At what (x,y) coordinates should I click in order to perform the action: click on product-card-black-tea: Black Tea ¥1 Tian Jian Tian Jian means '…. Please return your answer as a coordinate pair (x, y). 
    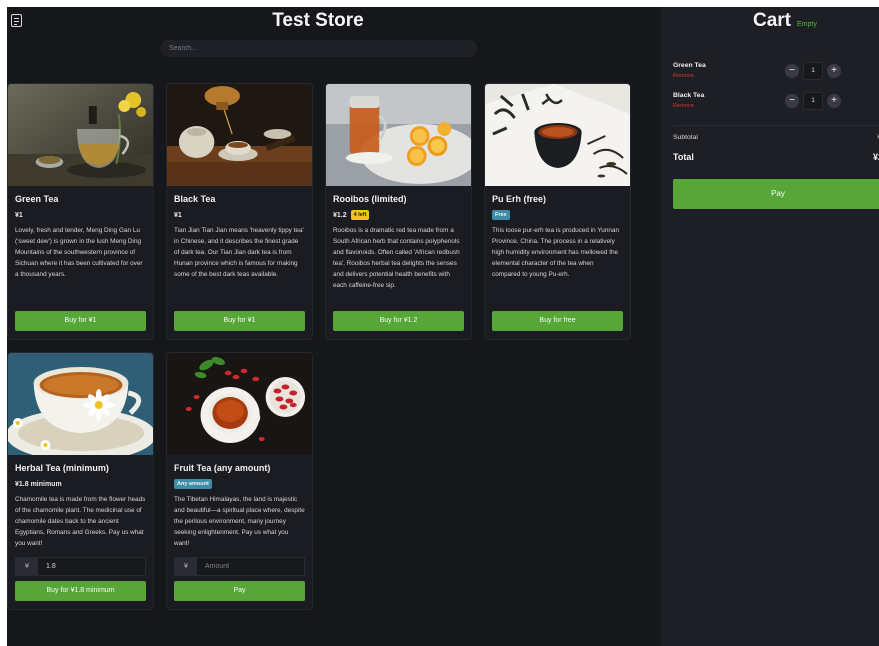
    Looking at the image, I should click on (239, 211).